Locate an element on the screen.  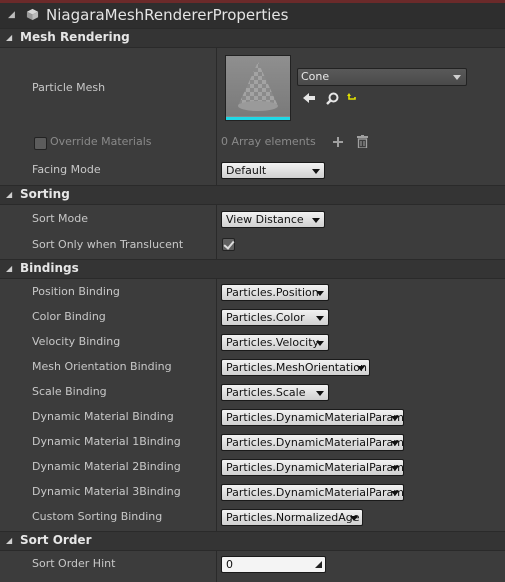
binding-combo: Particles.Scale is located at coordinates (275, 392).